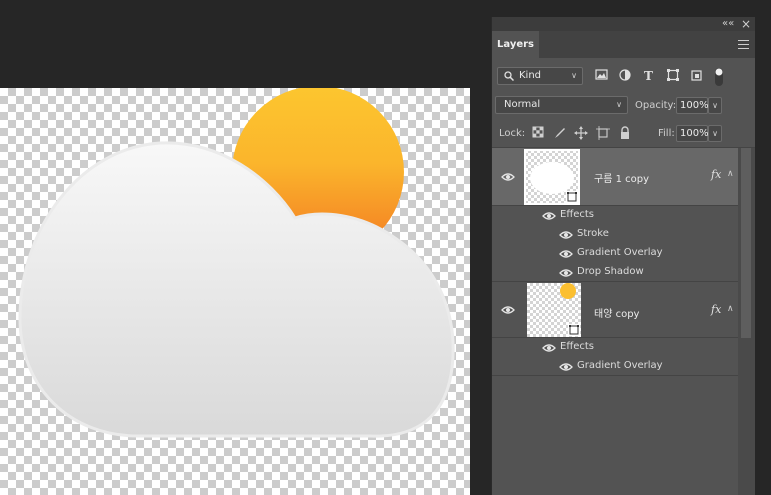 The height and width of the screenshot is (495, 771). I want to click on layer-row: 구름 1 copy fx ∧, so click(615, 177).